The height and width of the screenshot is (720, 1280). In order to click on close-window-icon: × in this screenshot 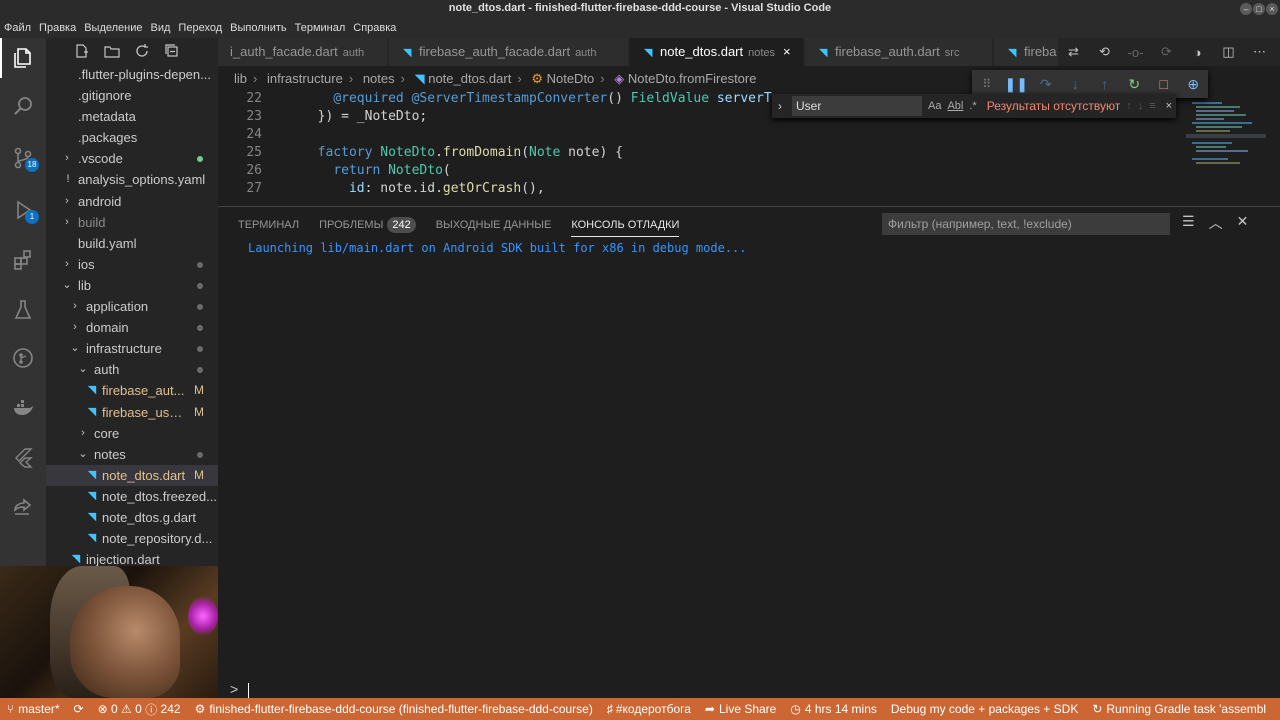, I will do `click(1272, 9)`.